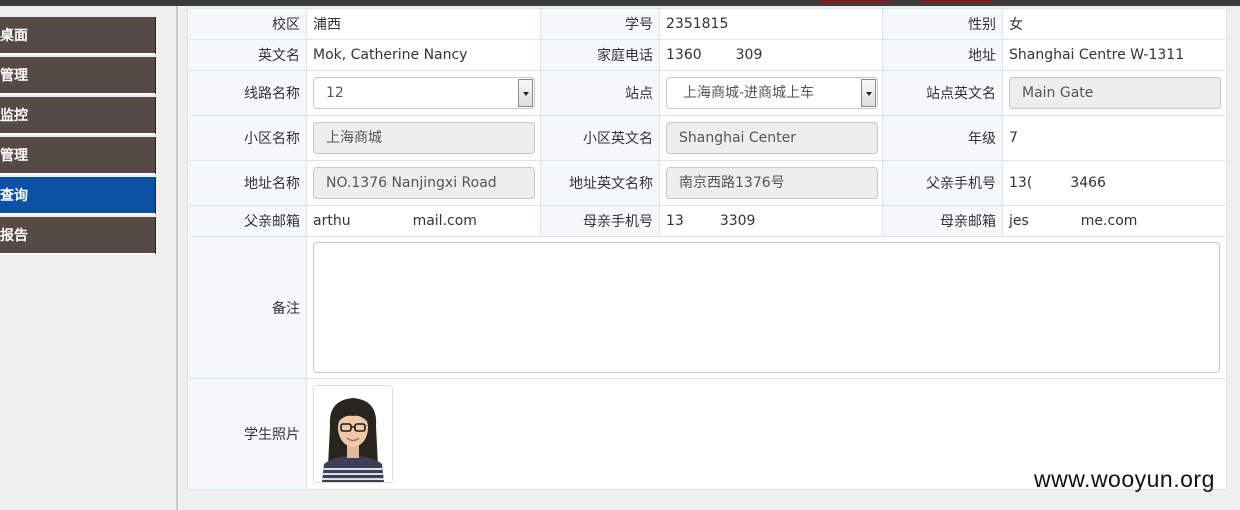 This screenshot has height=510, width=1240. Describe the element at coordinates (89, 258) in the screenshot. I see `sidebar: 桌面 管理 监控 管理 查询 报告` at that location.